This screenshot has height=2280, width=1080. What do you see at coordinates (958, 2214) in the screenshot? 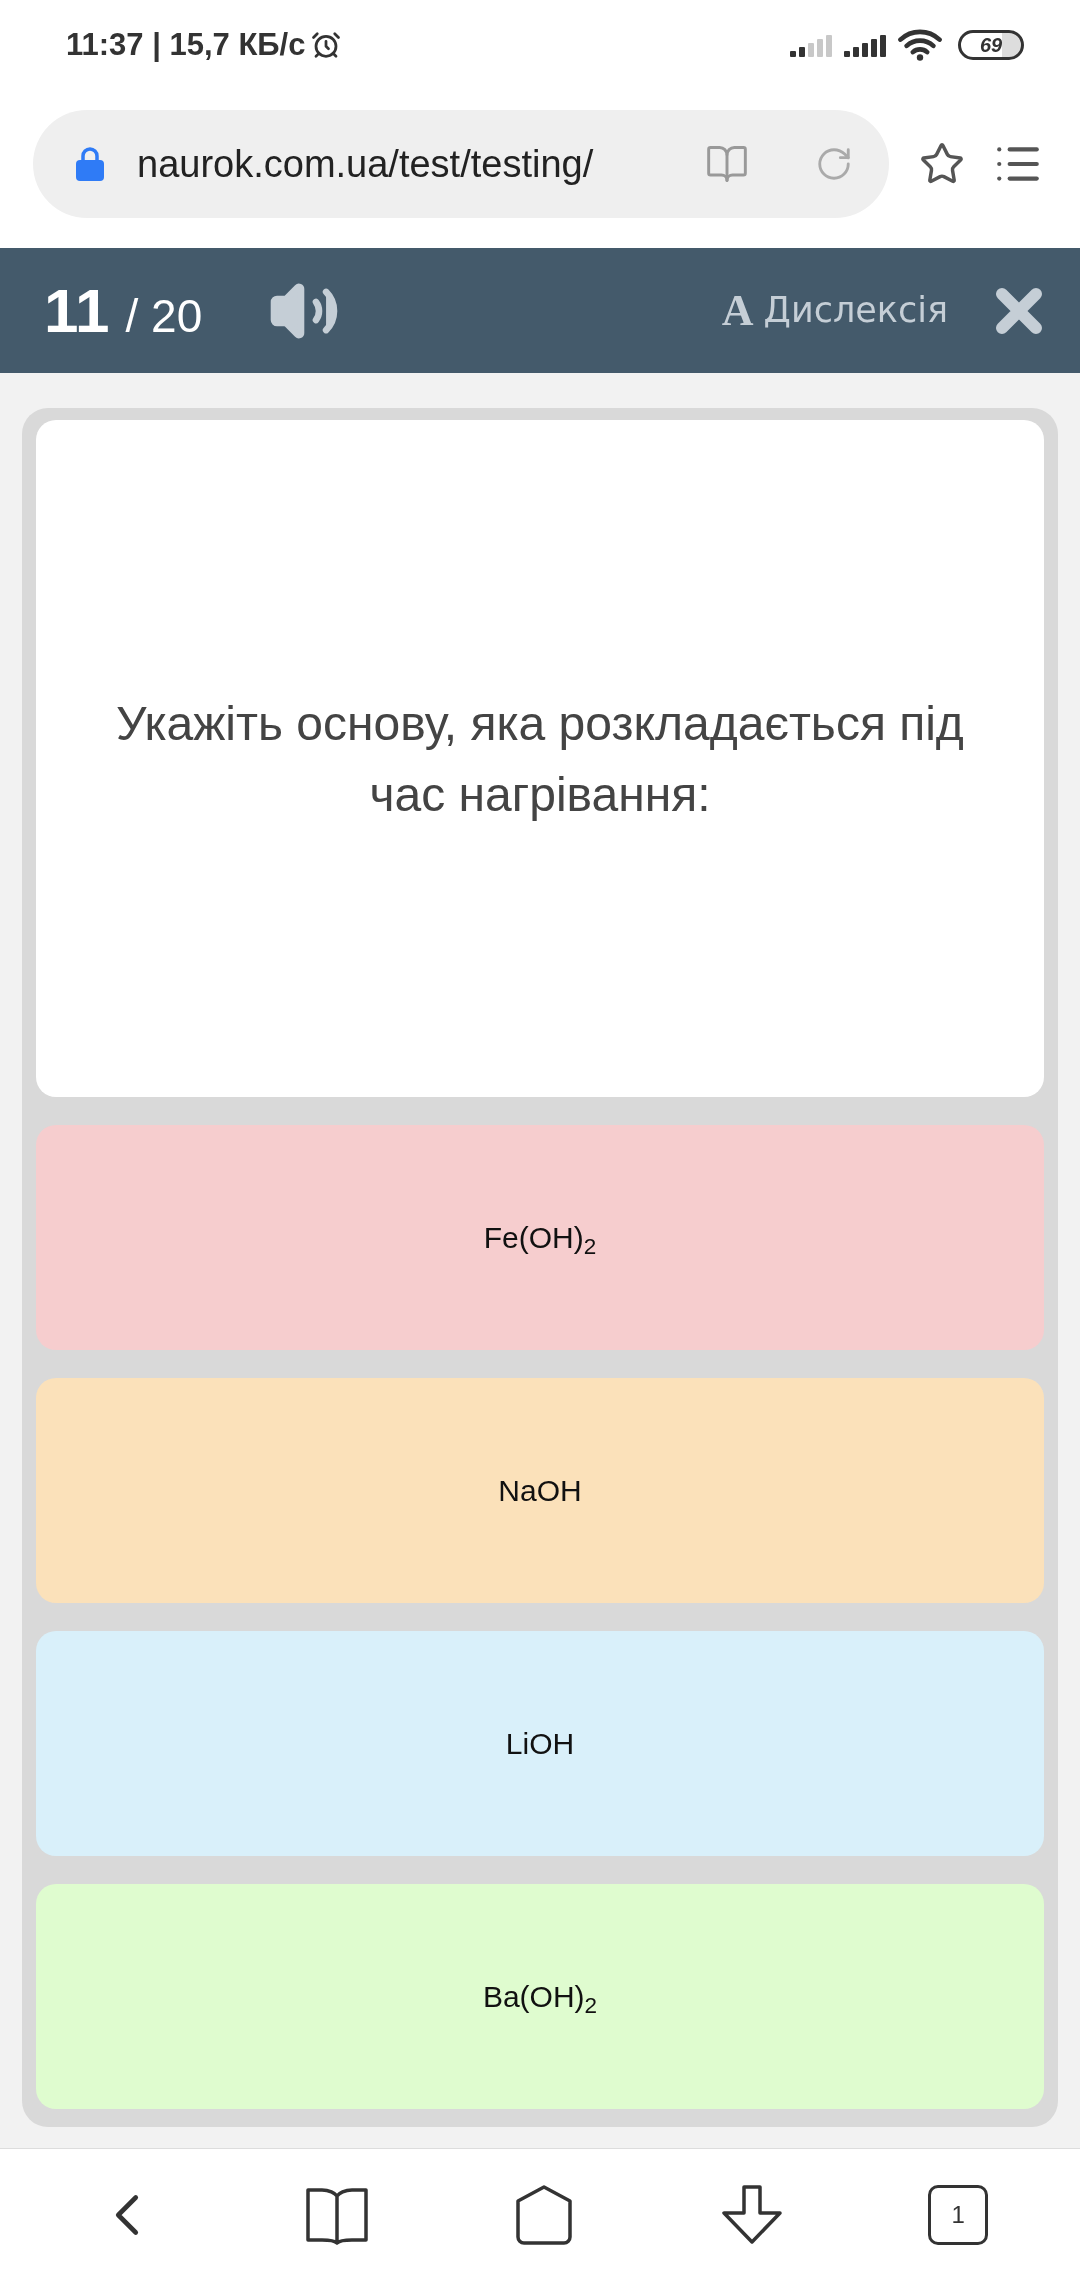
I see `tabs-button: 1` at bounding box center [958, 2214].